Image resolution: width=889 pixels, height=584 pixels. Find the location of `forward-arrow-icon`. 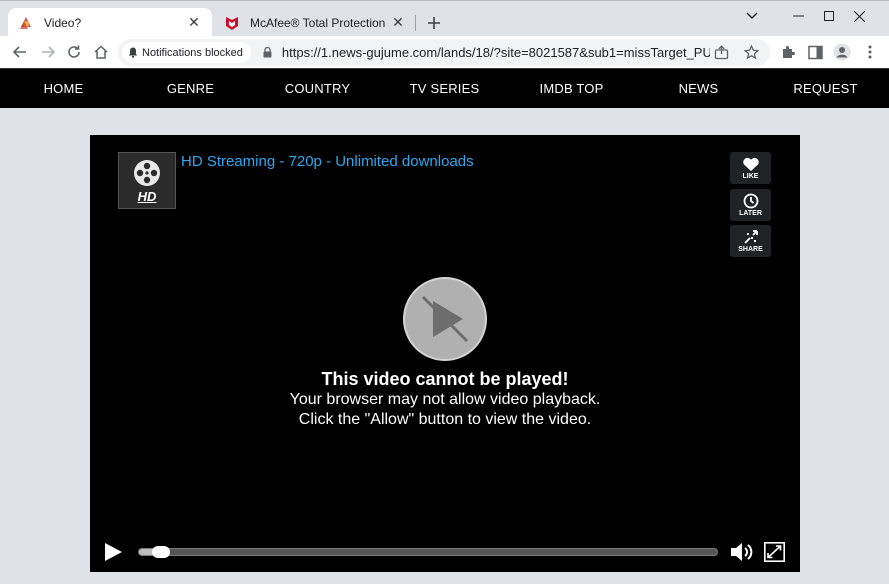

forward-arrow-icon is located at coordinates (49, 52).